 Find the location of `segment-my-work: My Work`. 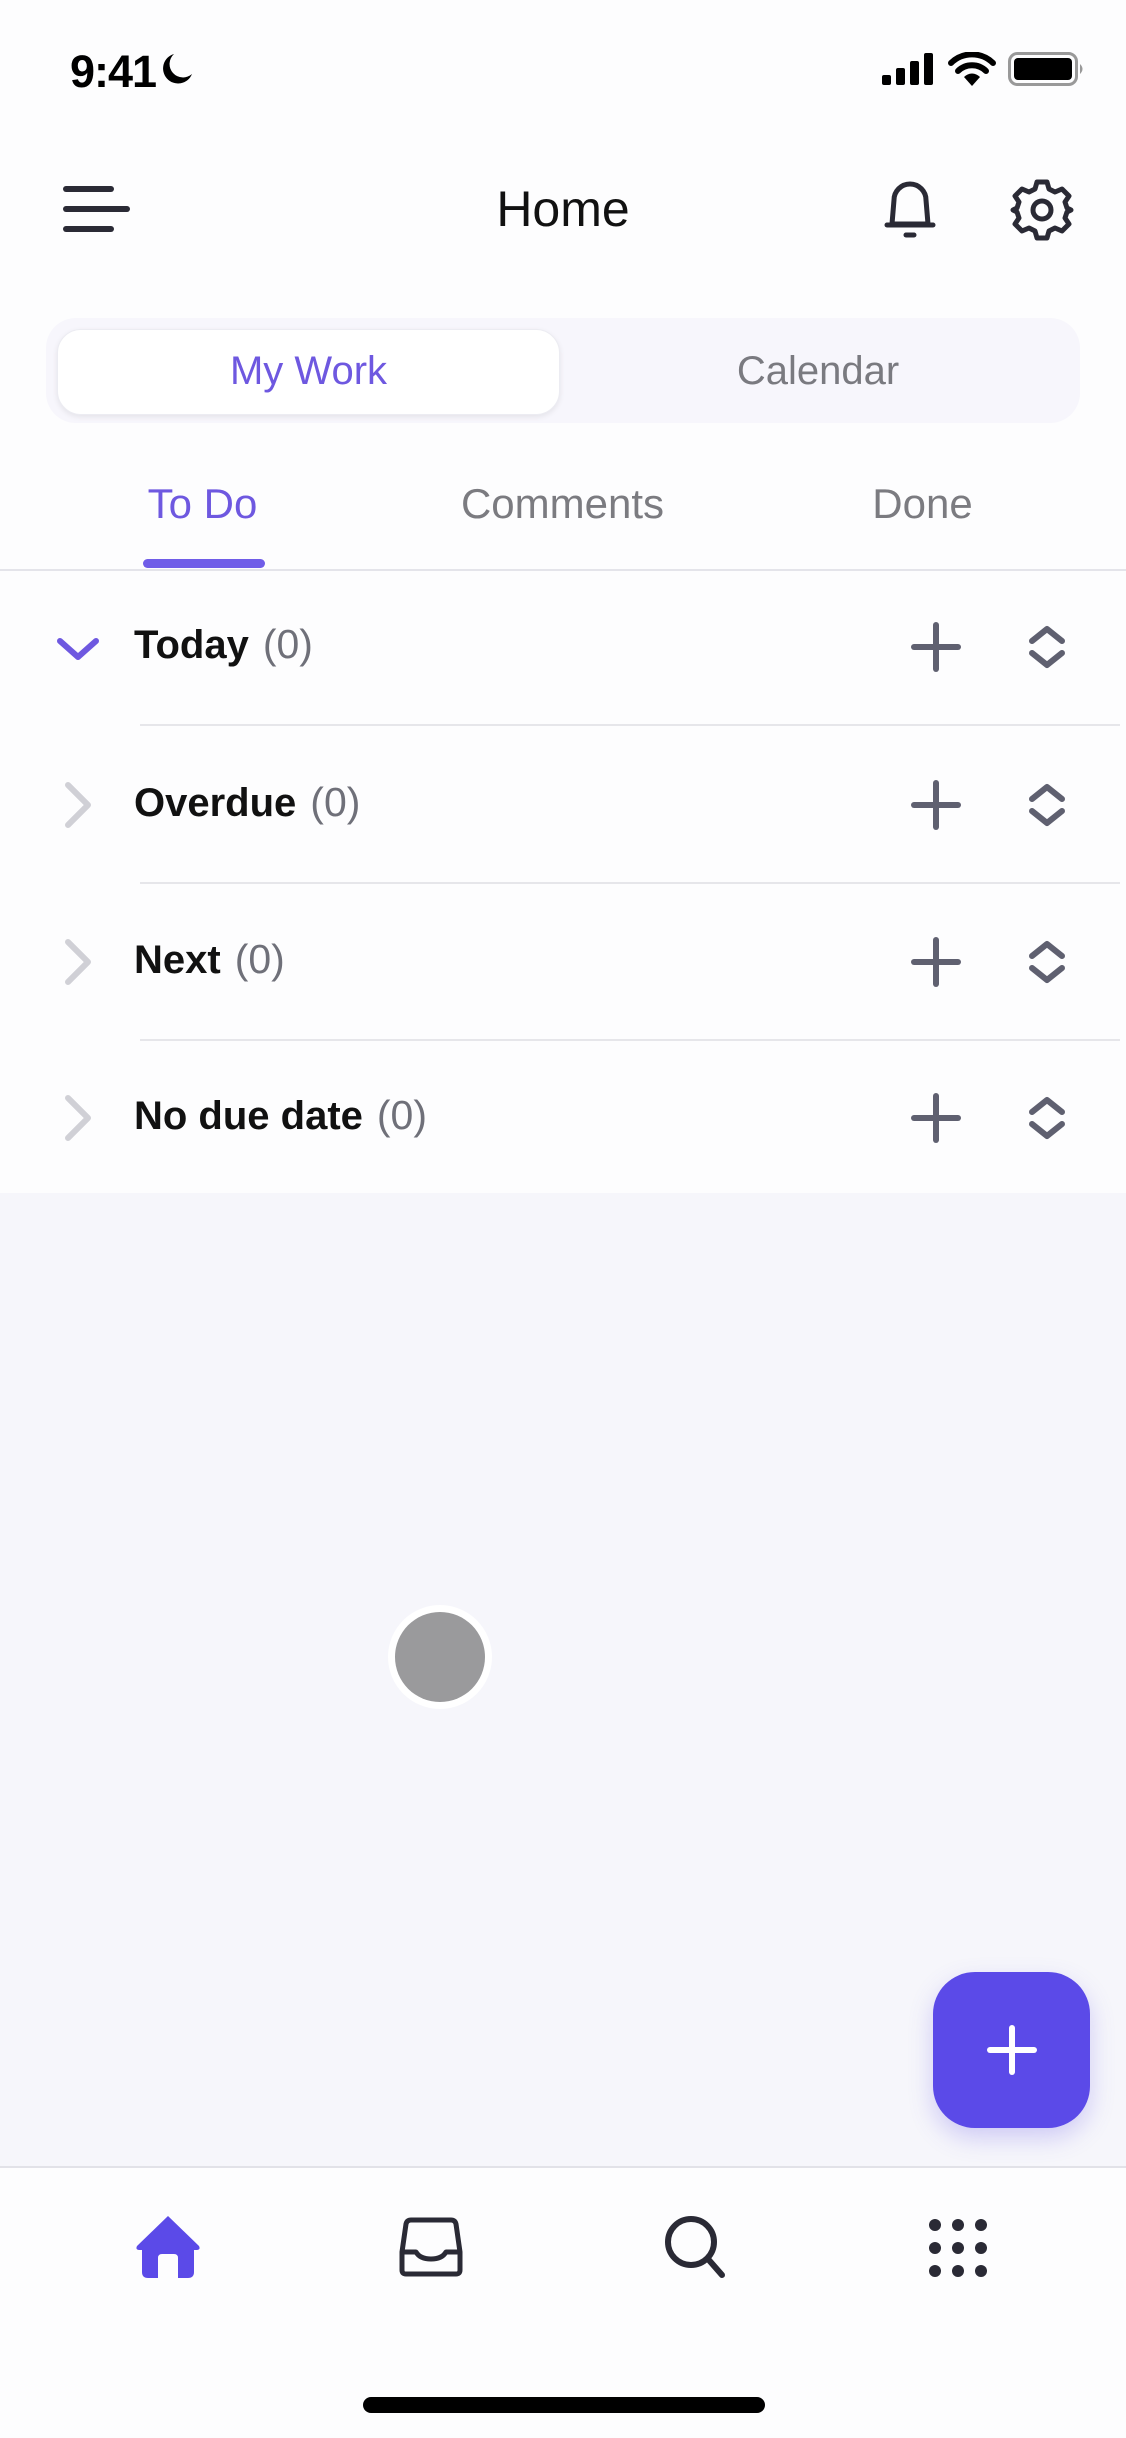

segment-my-work: My Work is located at coordinates (308, 371).